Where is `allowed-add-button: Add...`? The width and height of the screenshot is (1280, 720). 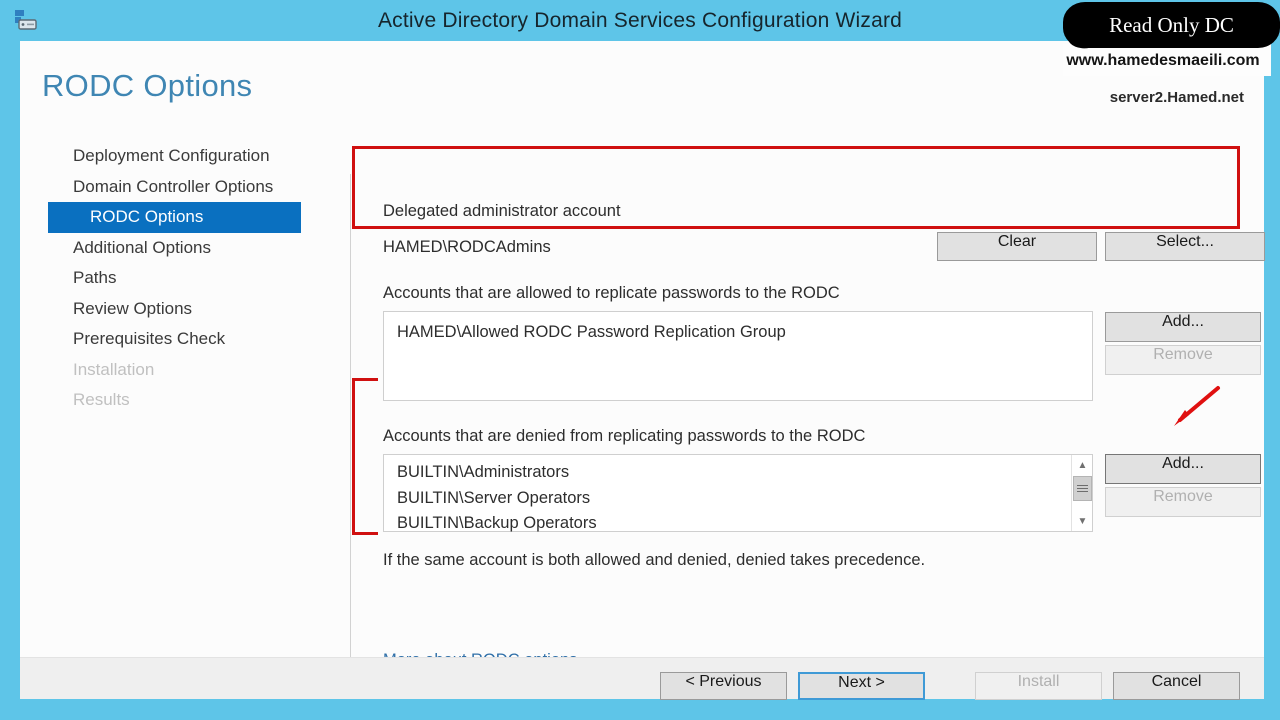
allowed-add-button: Add... is located at coordinates (1183, 327).